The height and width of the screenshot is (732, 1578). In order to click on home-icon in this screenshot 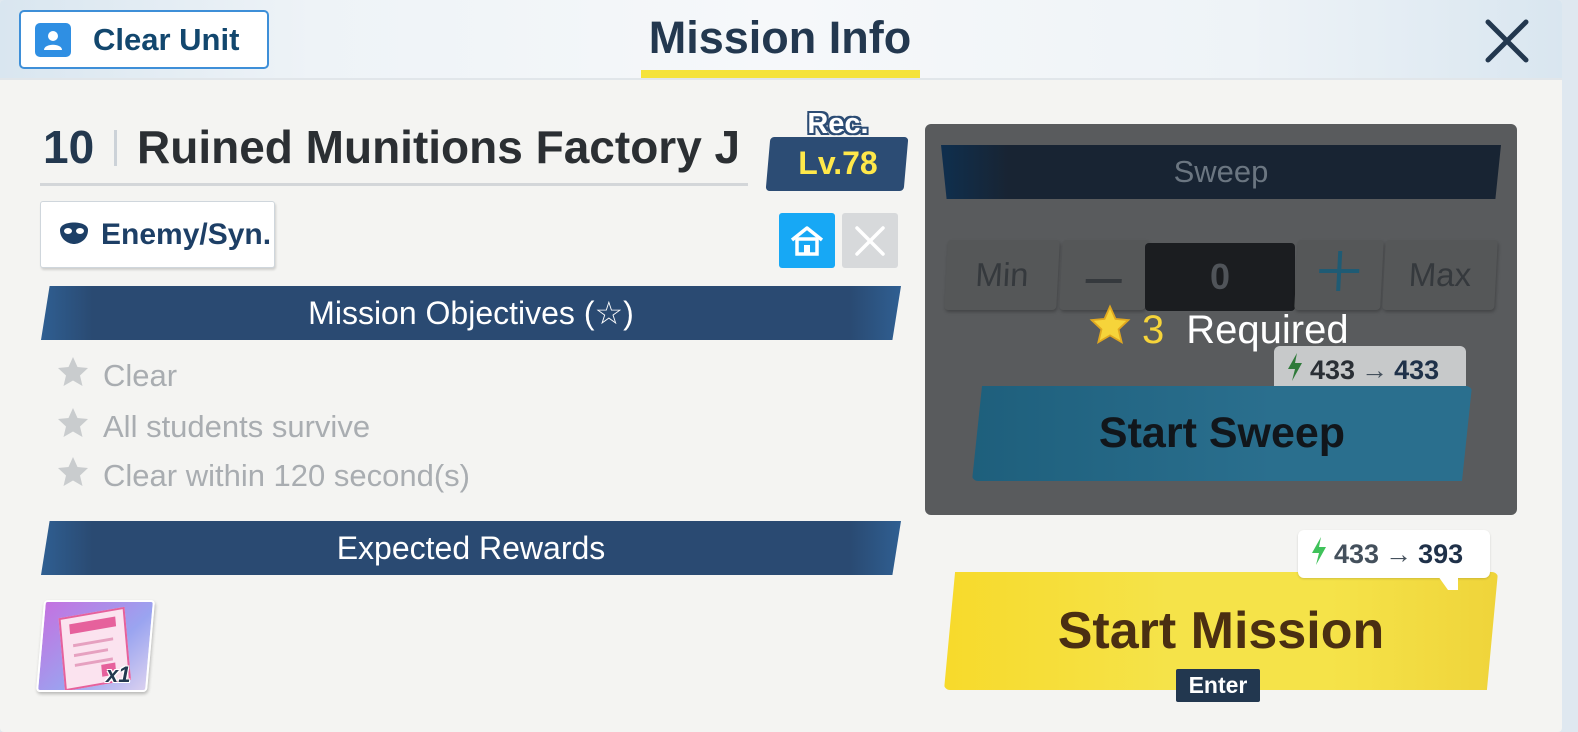, I will do `click(807, 240)`.